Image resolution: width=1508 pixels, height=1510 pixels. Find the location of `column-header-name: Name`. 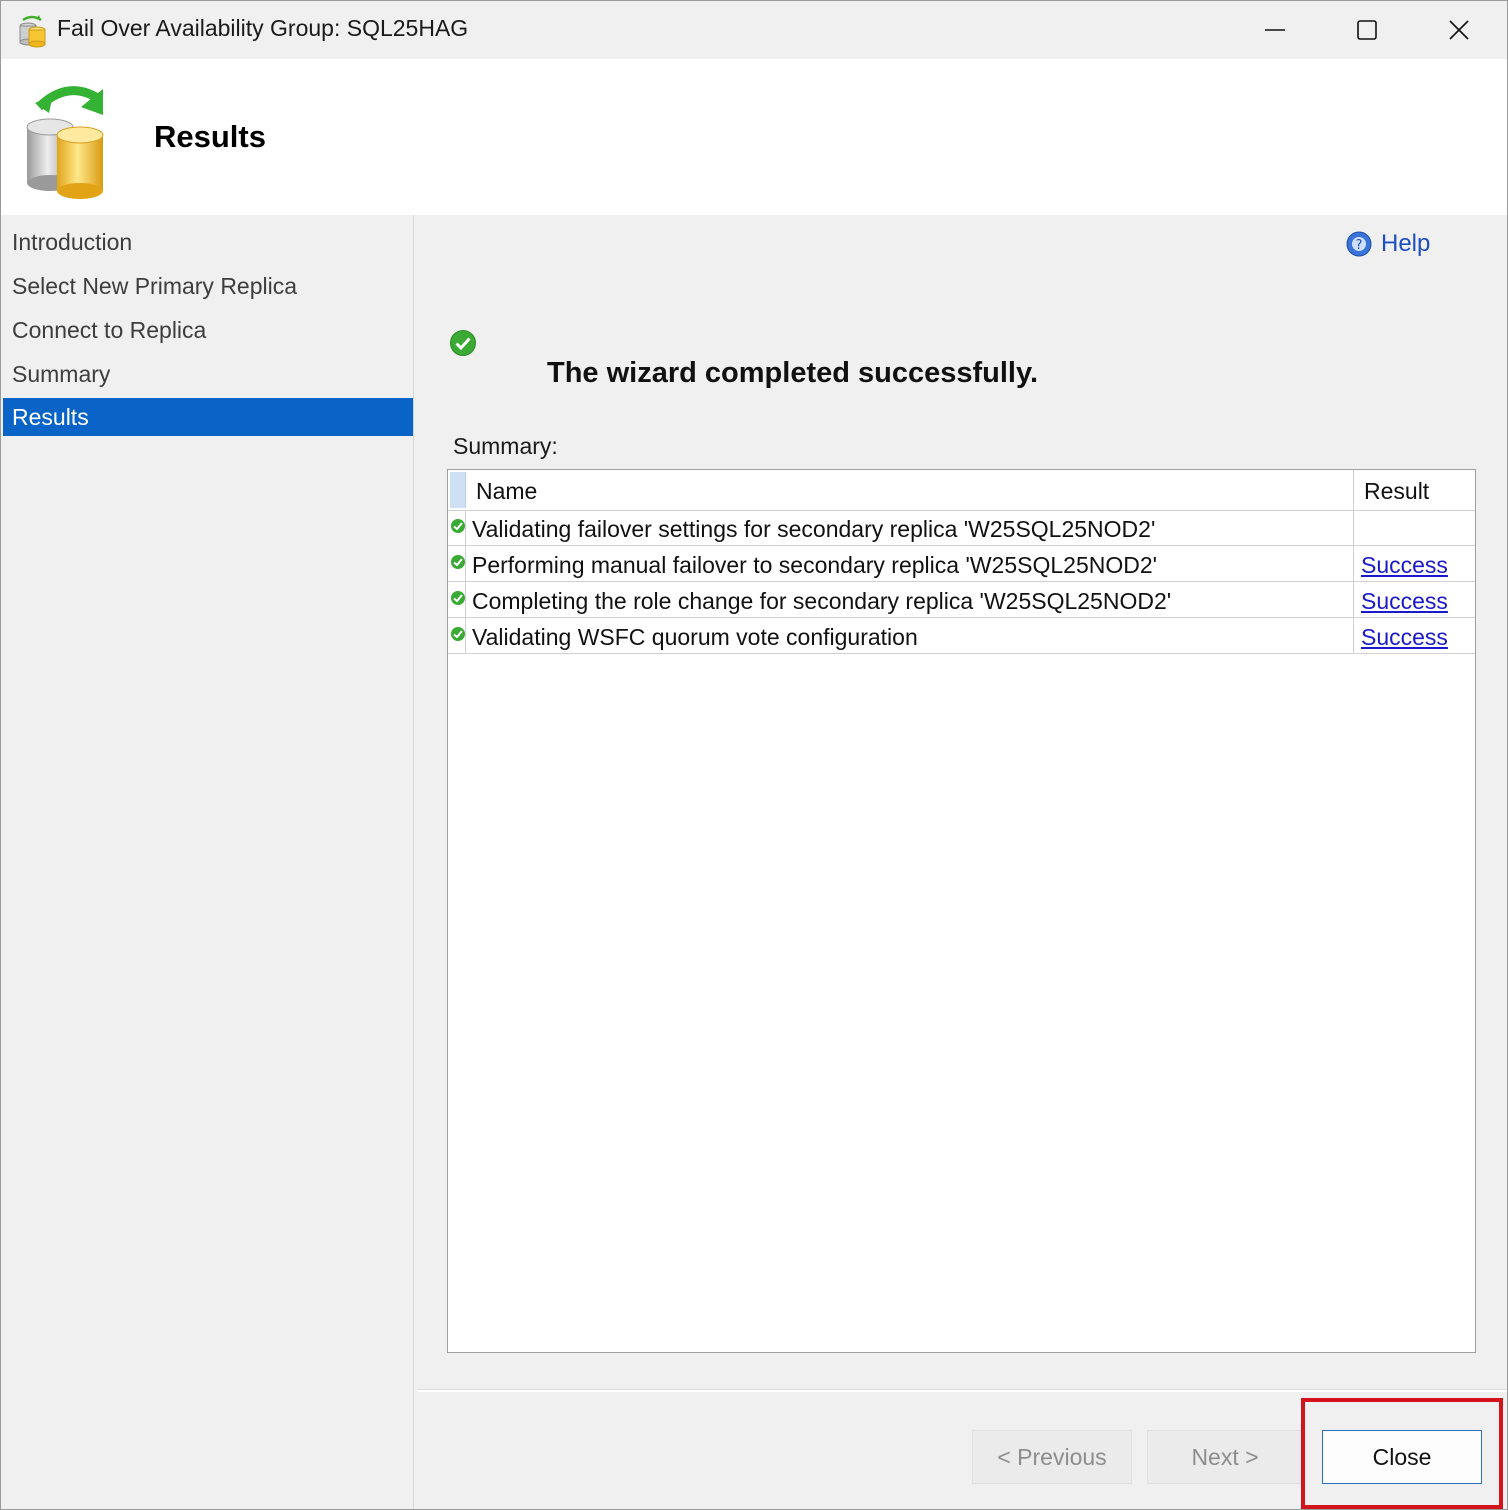

column-header-name: Name is located at coordinates (506, 490).